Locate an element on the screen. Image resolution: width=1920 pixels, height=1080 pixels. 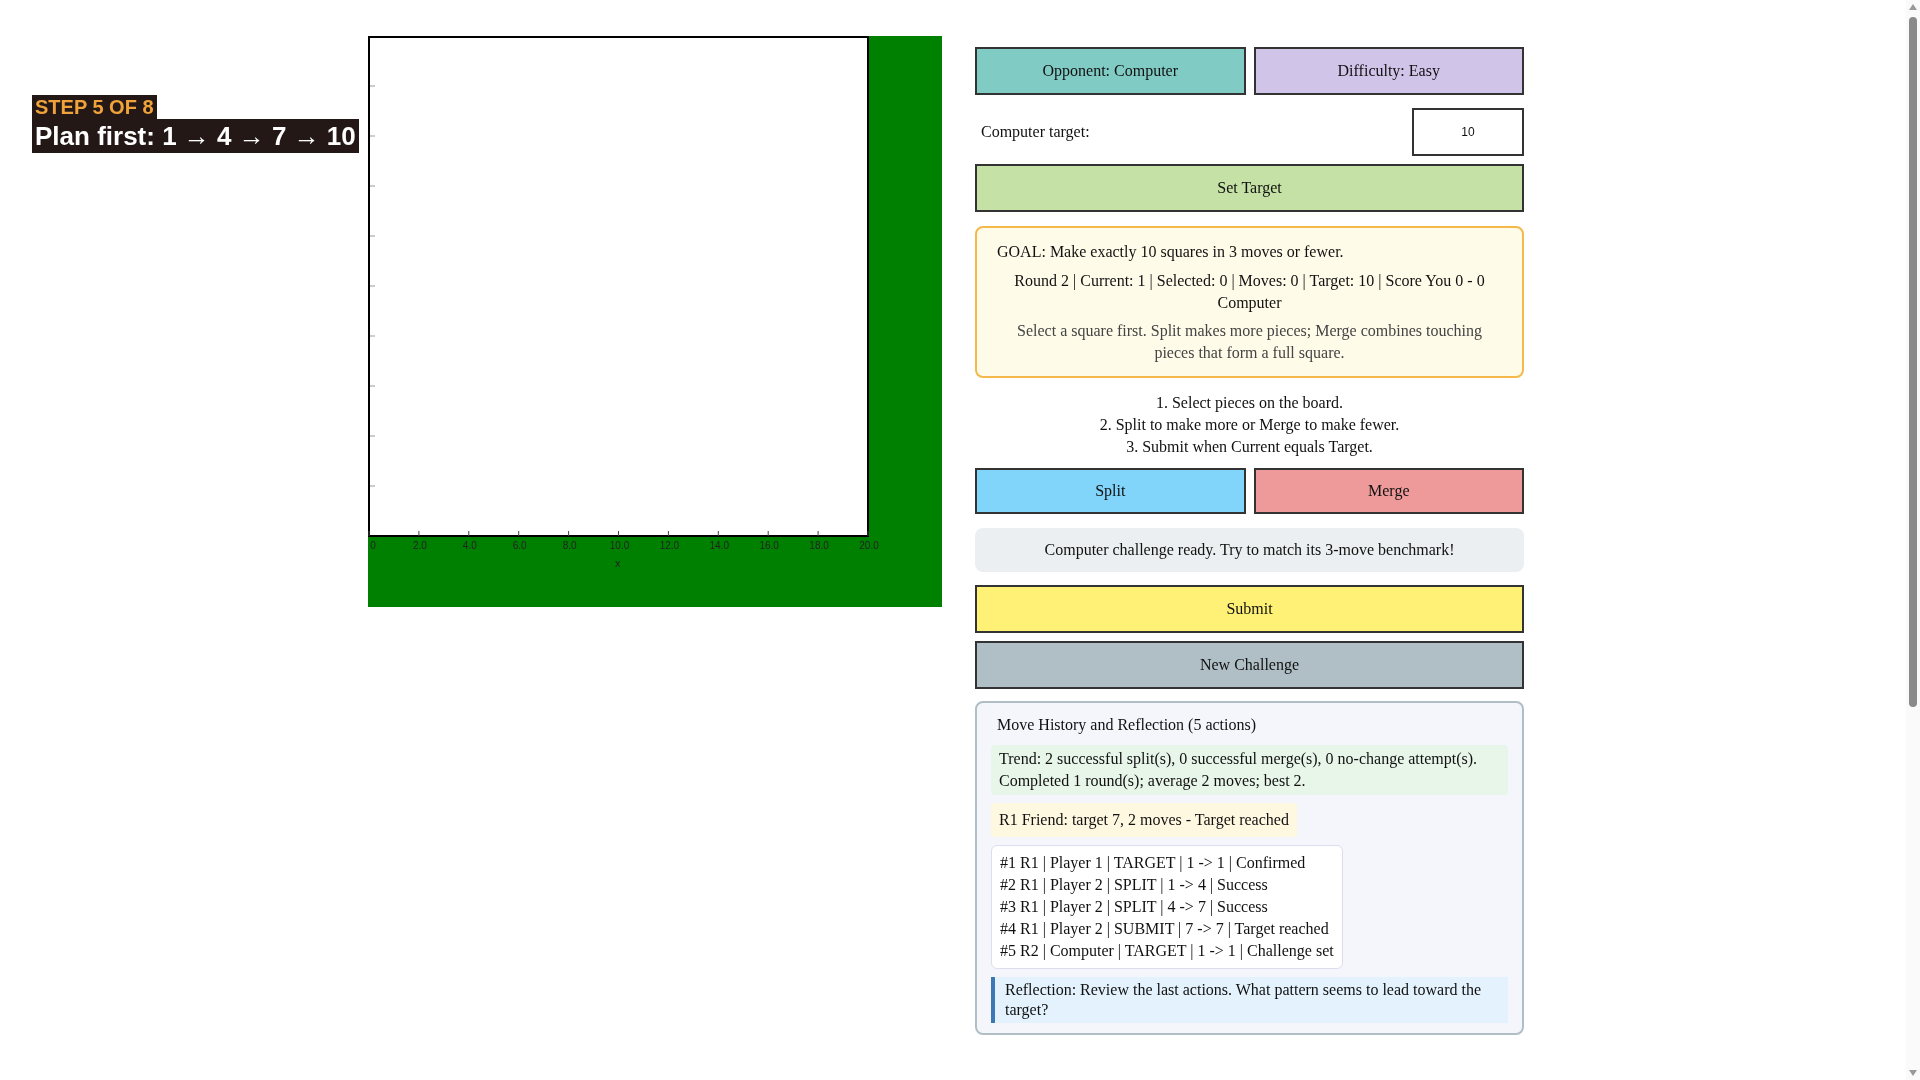
log-entry: #2 R1 | Player 2 | SPLIT | 1 -> 4 | Success is located at coordinates (1134, 885).